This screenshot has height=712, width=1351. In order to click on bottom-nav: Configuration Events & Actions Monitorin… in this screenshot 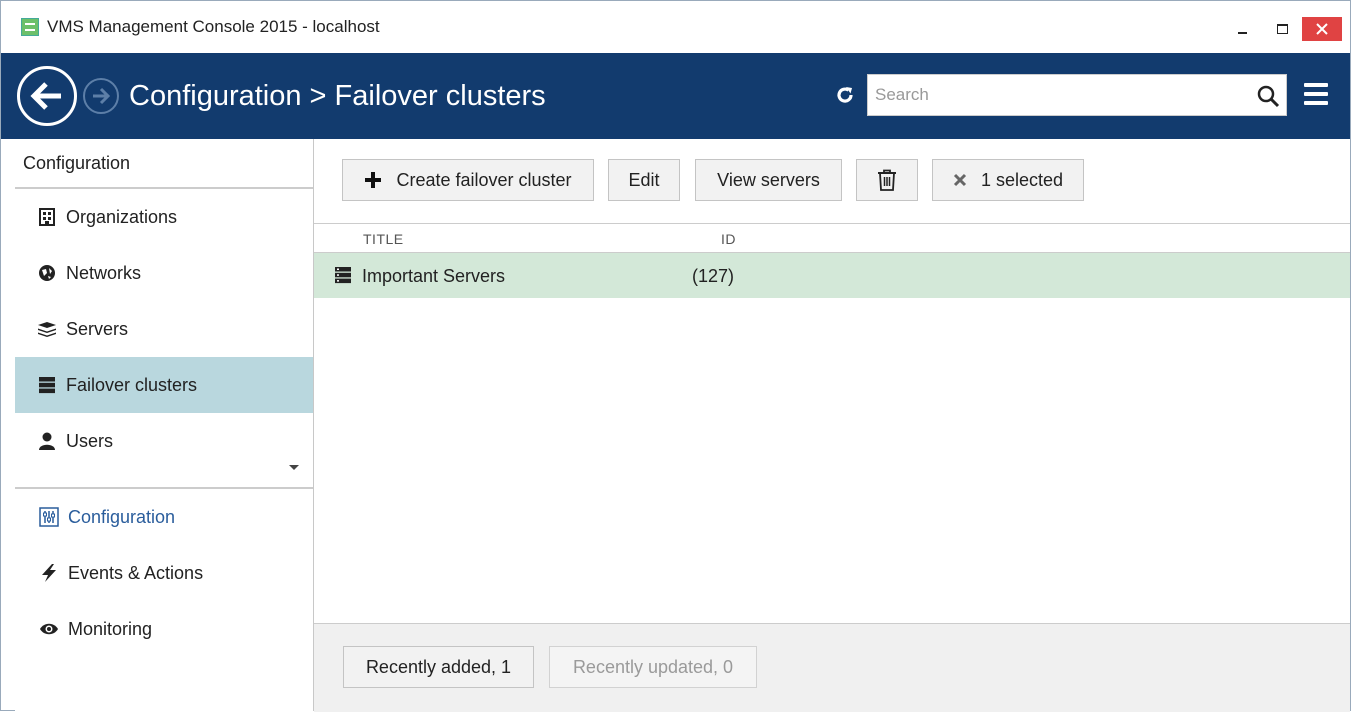, I will do `click(164, 573)`.